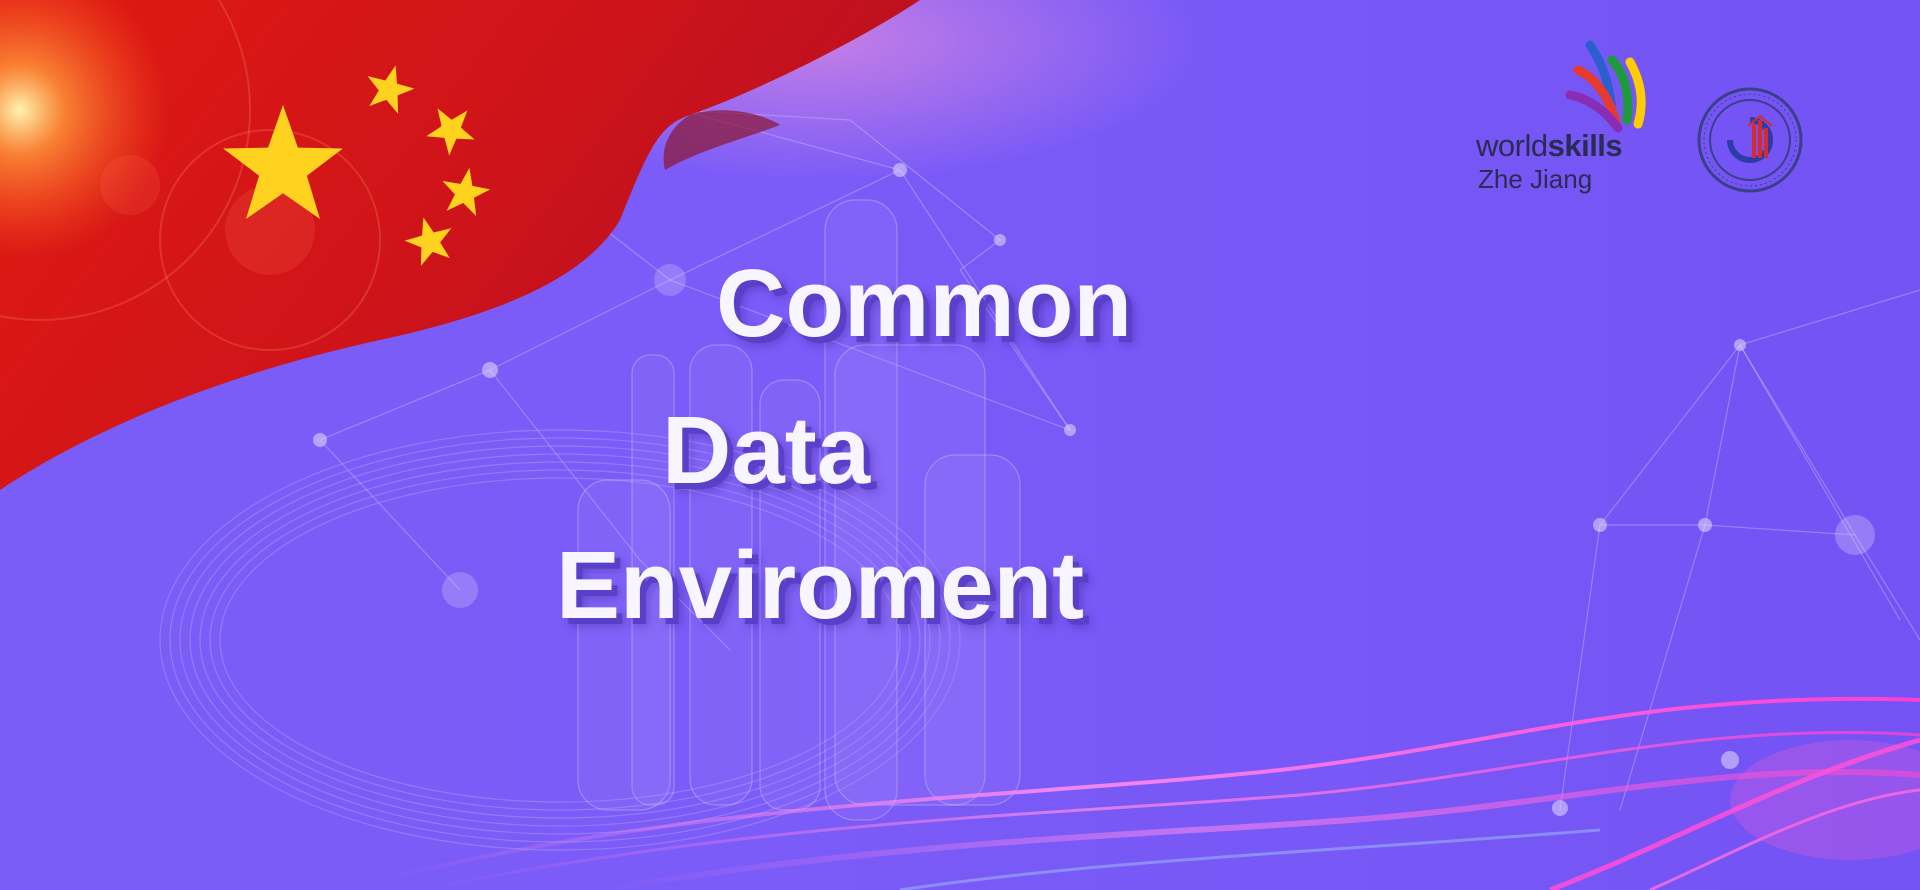 The width and height of the screenshot is (1920, 890). What do you see at coordinates (1585, 145) in the screenshot?
I see `worldskills-word-skills: skills` at bounding box center [1585, 145].